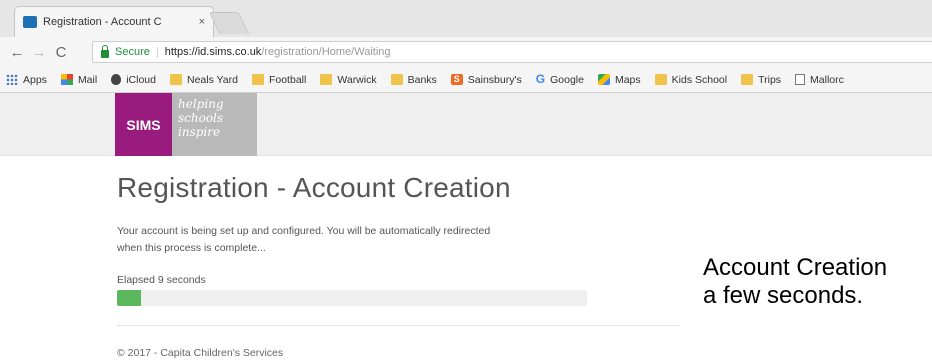 The width and height of the screenshot is (932, 363). What do you see at coordinates (66, 79) in the screenshot?
I see `mail-icon` at bounding box center [66, 79].